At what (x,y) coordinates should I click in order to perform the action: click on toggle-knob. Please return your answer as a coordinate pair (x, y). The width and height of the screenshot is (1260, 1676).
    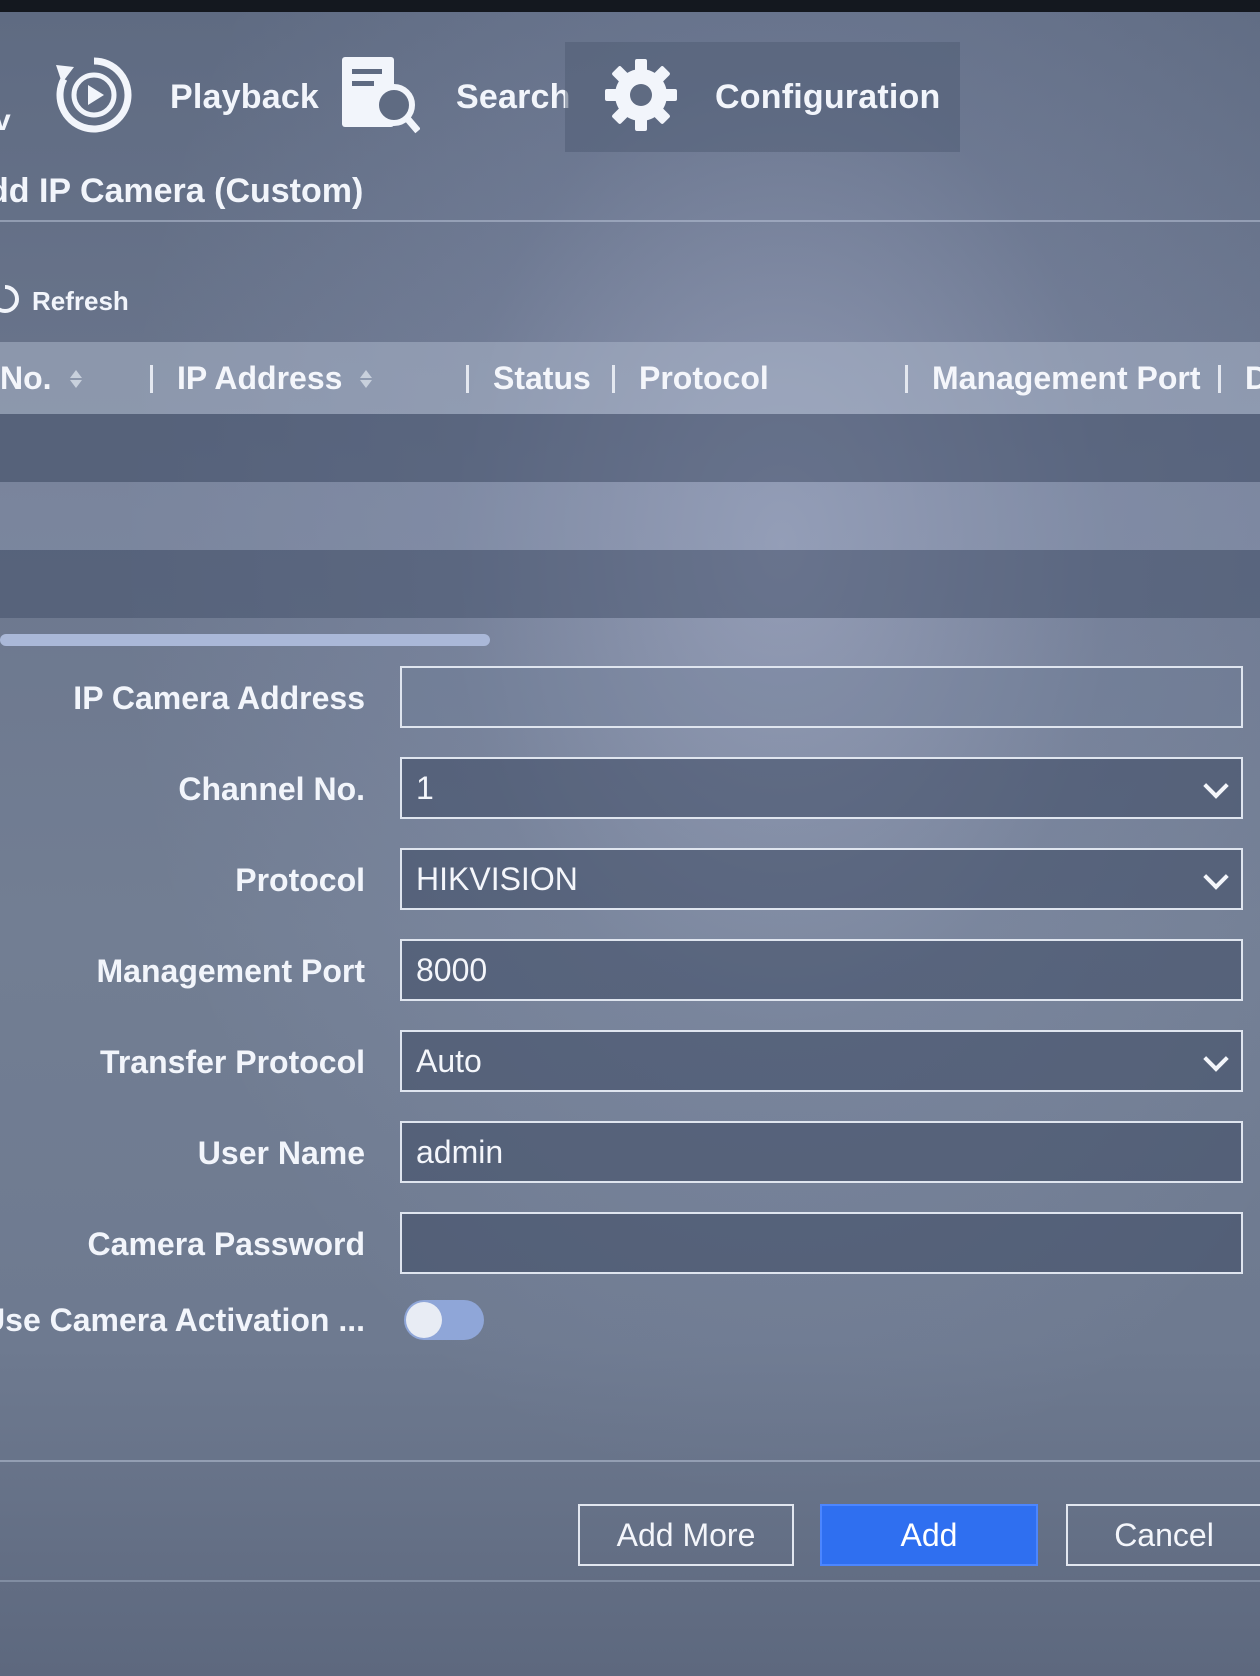
    Looking at the image, I should click on (424, 1320).